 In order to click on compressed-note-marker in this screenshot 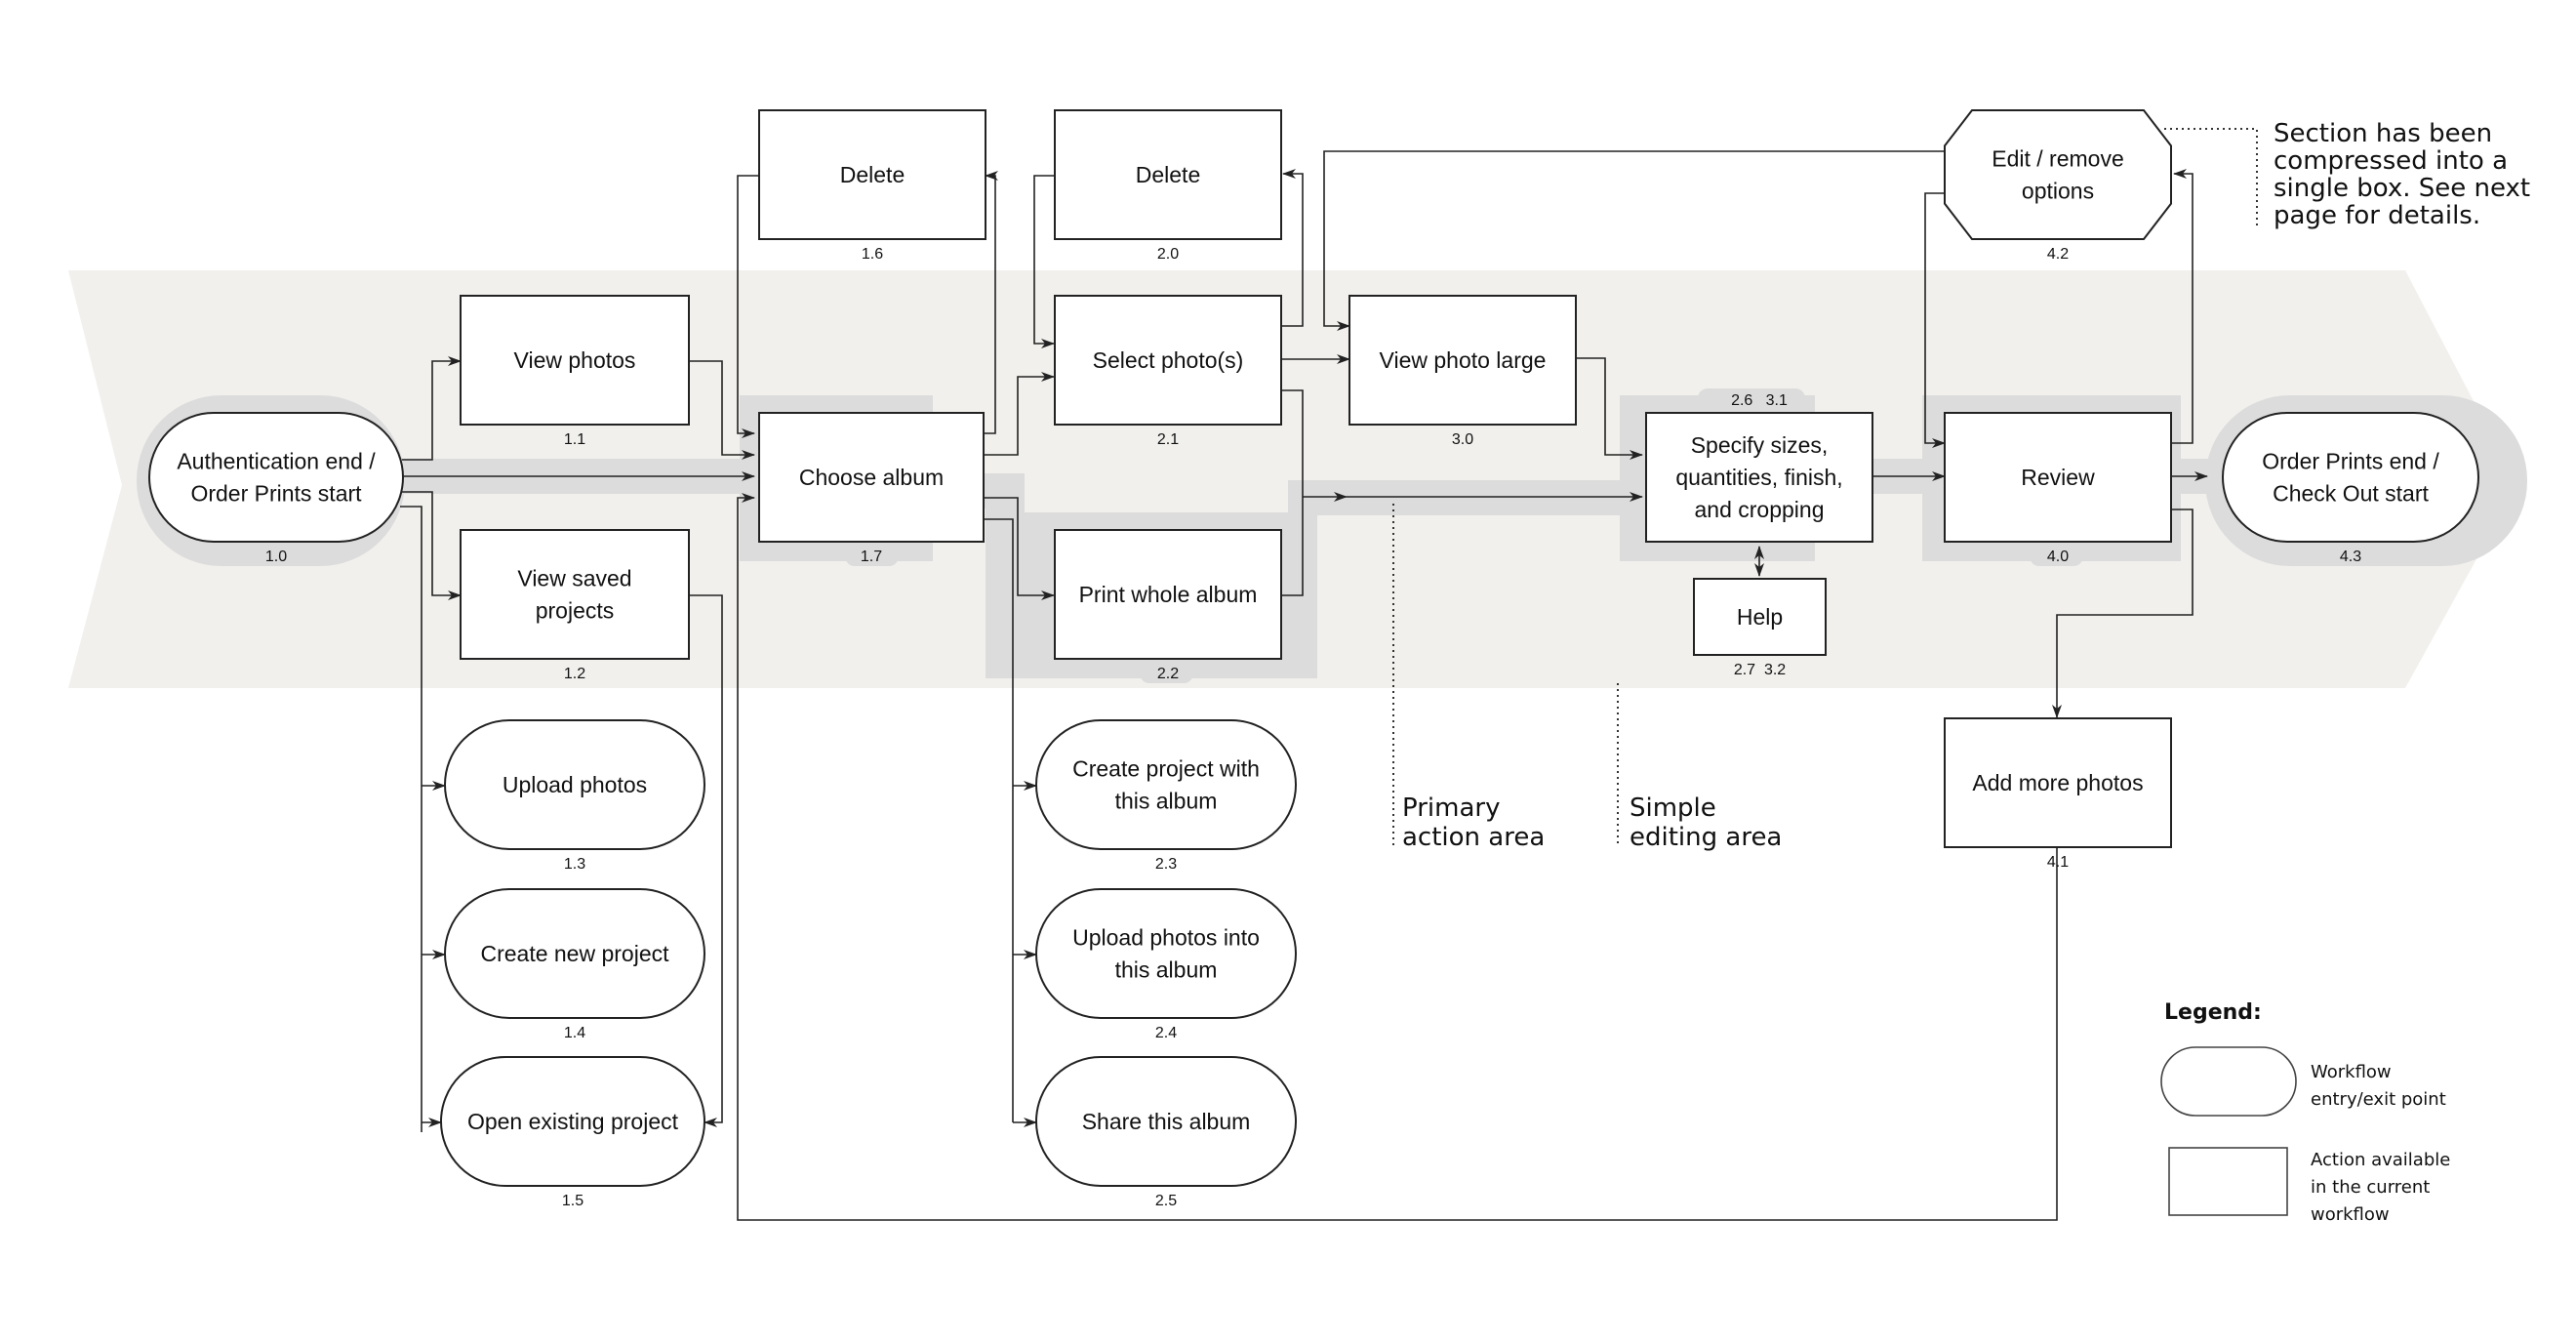, I will do `click(2211, 177)`.